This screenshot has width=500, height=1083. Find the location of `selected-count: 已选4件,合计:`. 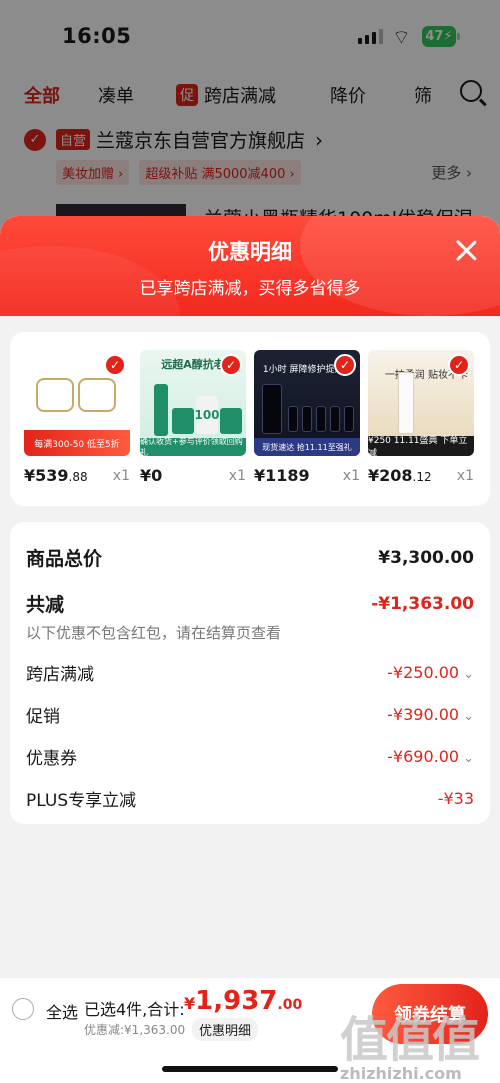

selected-count: 已选4件,合计: is located at coordinates (134, 1009).